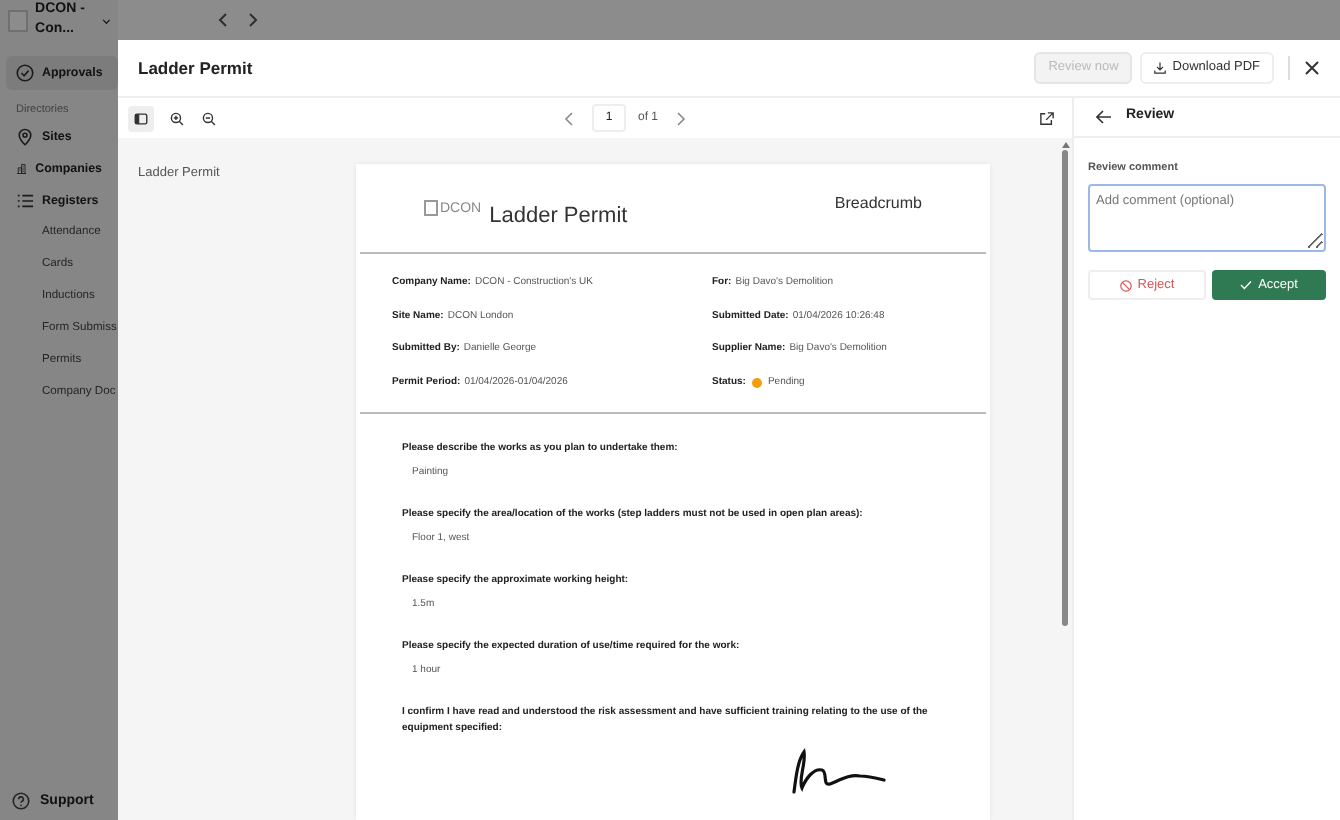  I want to click on chevron-icon, so click(105, 20).